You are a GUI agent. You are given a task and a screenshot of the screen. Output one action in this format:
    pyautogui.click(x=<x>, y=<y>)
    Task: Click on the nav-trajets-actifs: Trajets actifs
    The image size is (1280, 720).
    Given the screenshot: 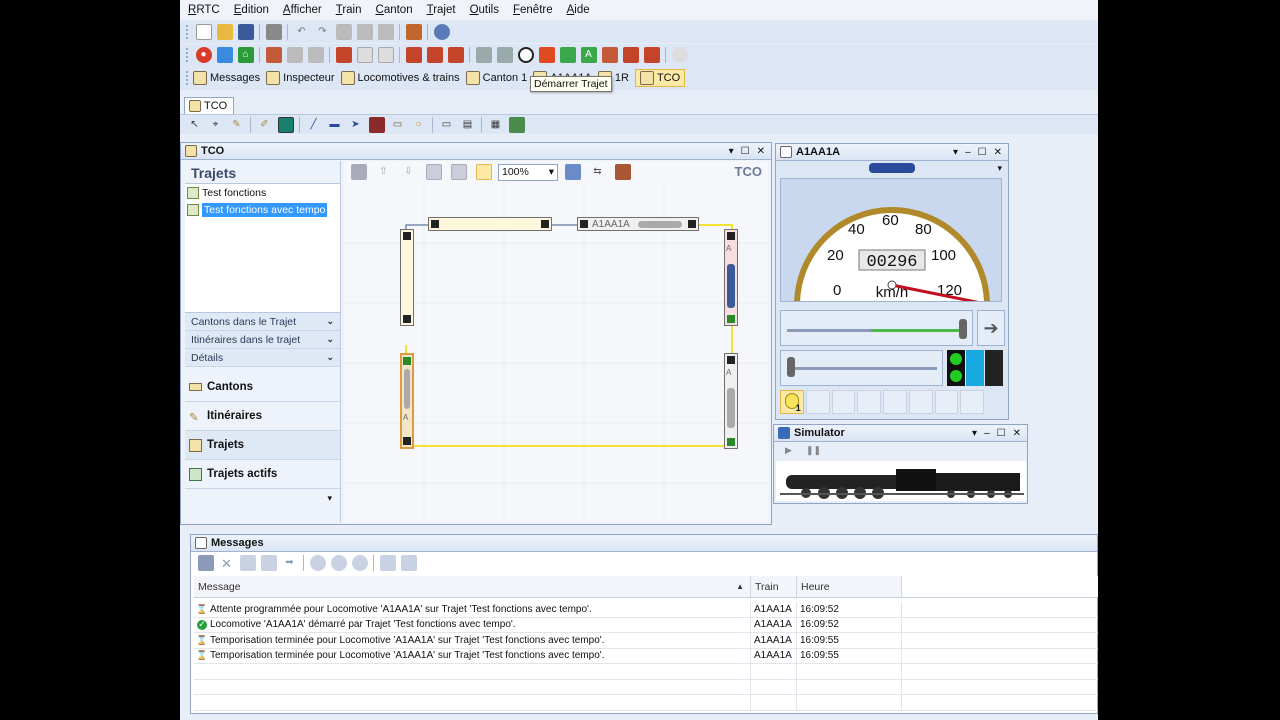 What is the action you would take?
    pyautogui.click(x=262, y=474)
    